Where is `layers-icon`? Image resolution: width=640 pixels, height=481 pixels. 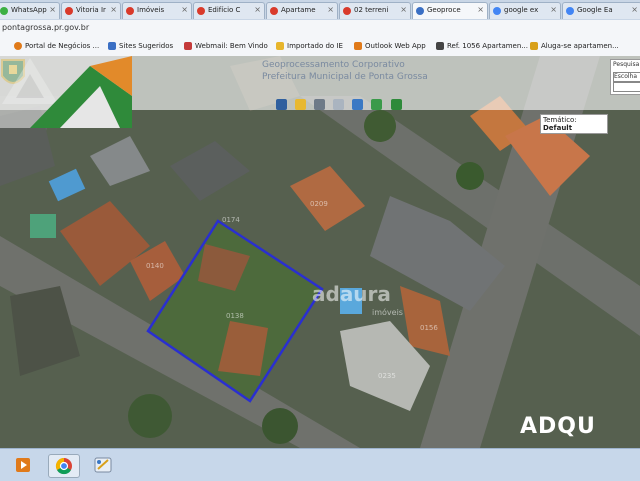 layers-icon is located at coordinates (358, 104).